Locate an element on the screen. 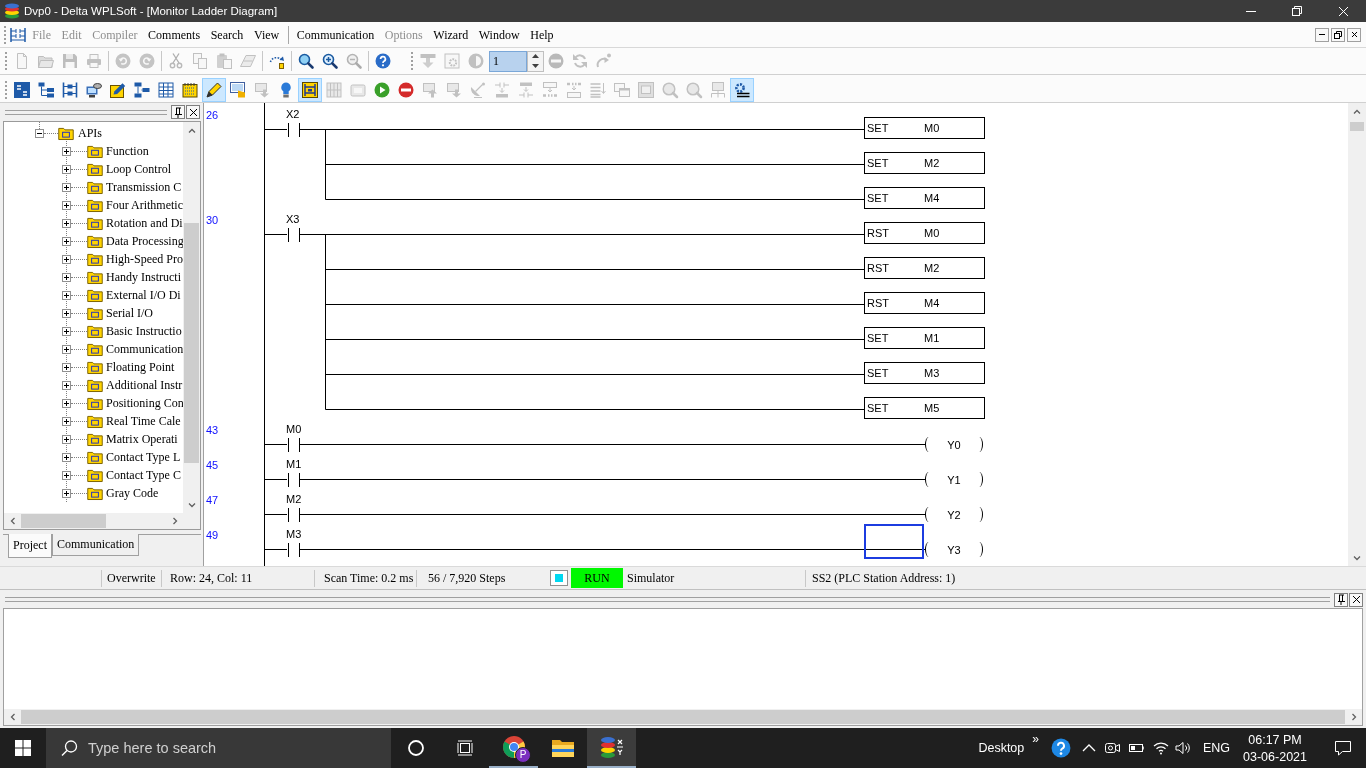  menu-item: Wizard is located at coordinates (451, 34).